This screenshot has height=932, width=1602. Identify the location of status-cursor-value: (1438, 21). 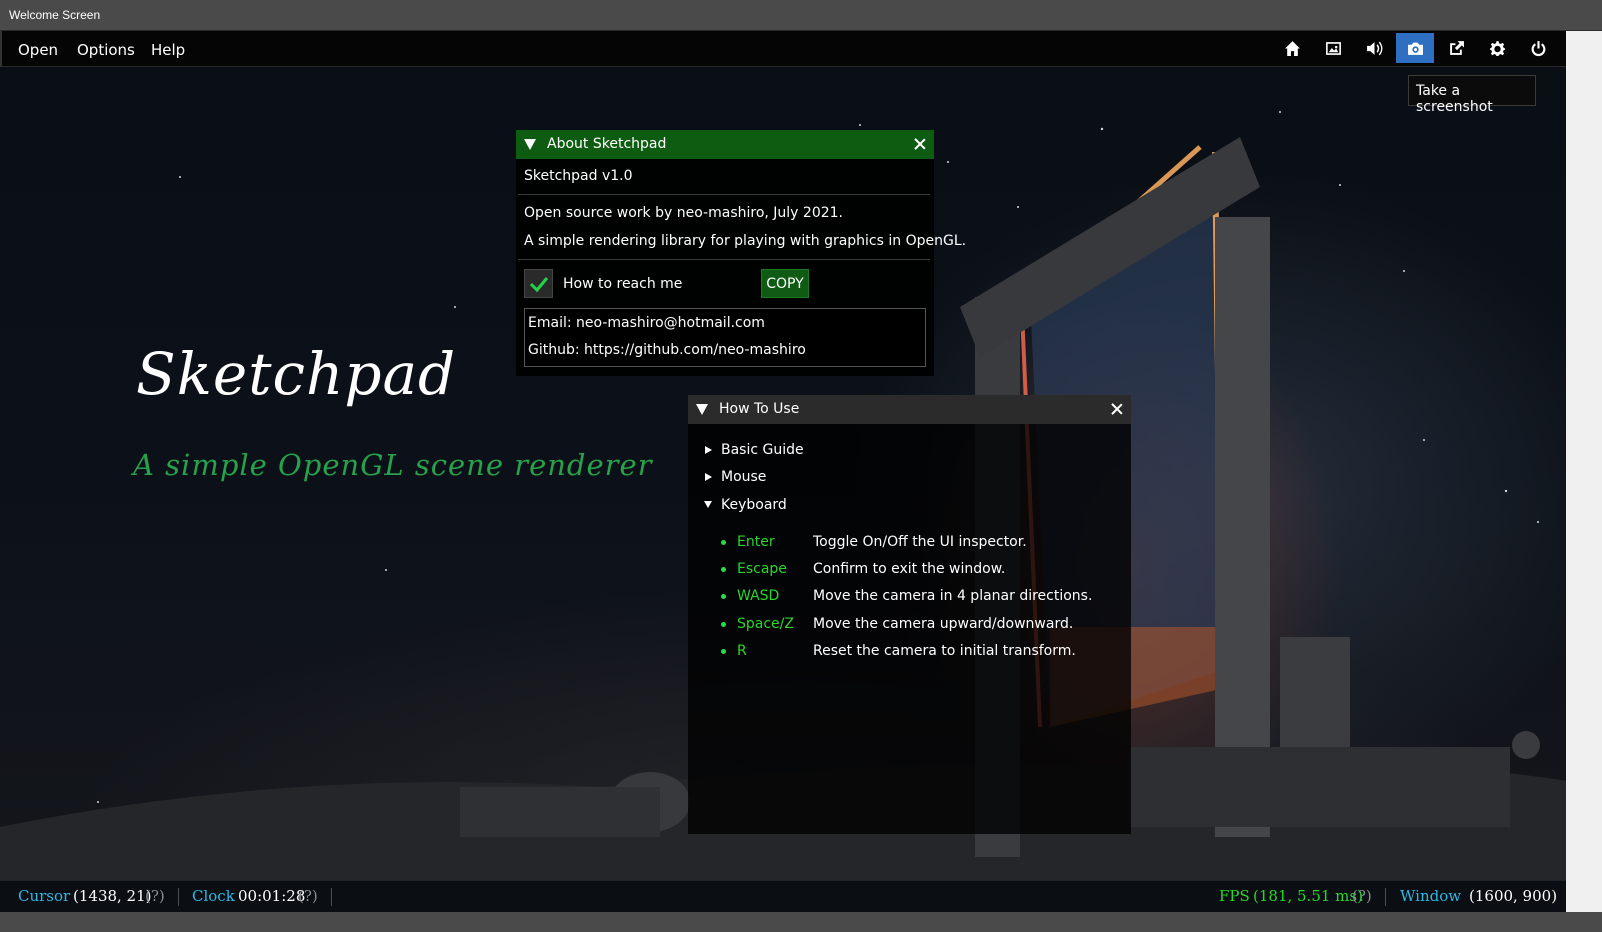
(112, 896).